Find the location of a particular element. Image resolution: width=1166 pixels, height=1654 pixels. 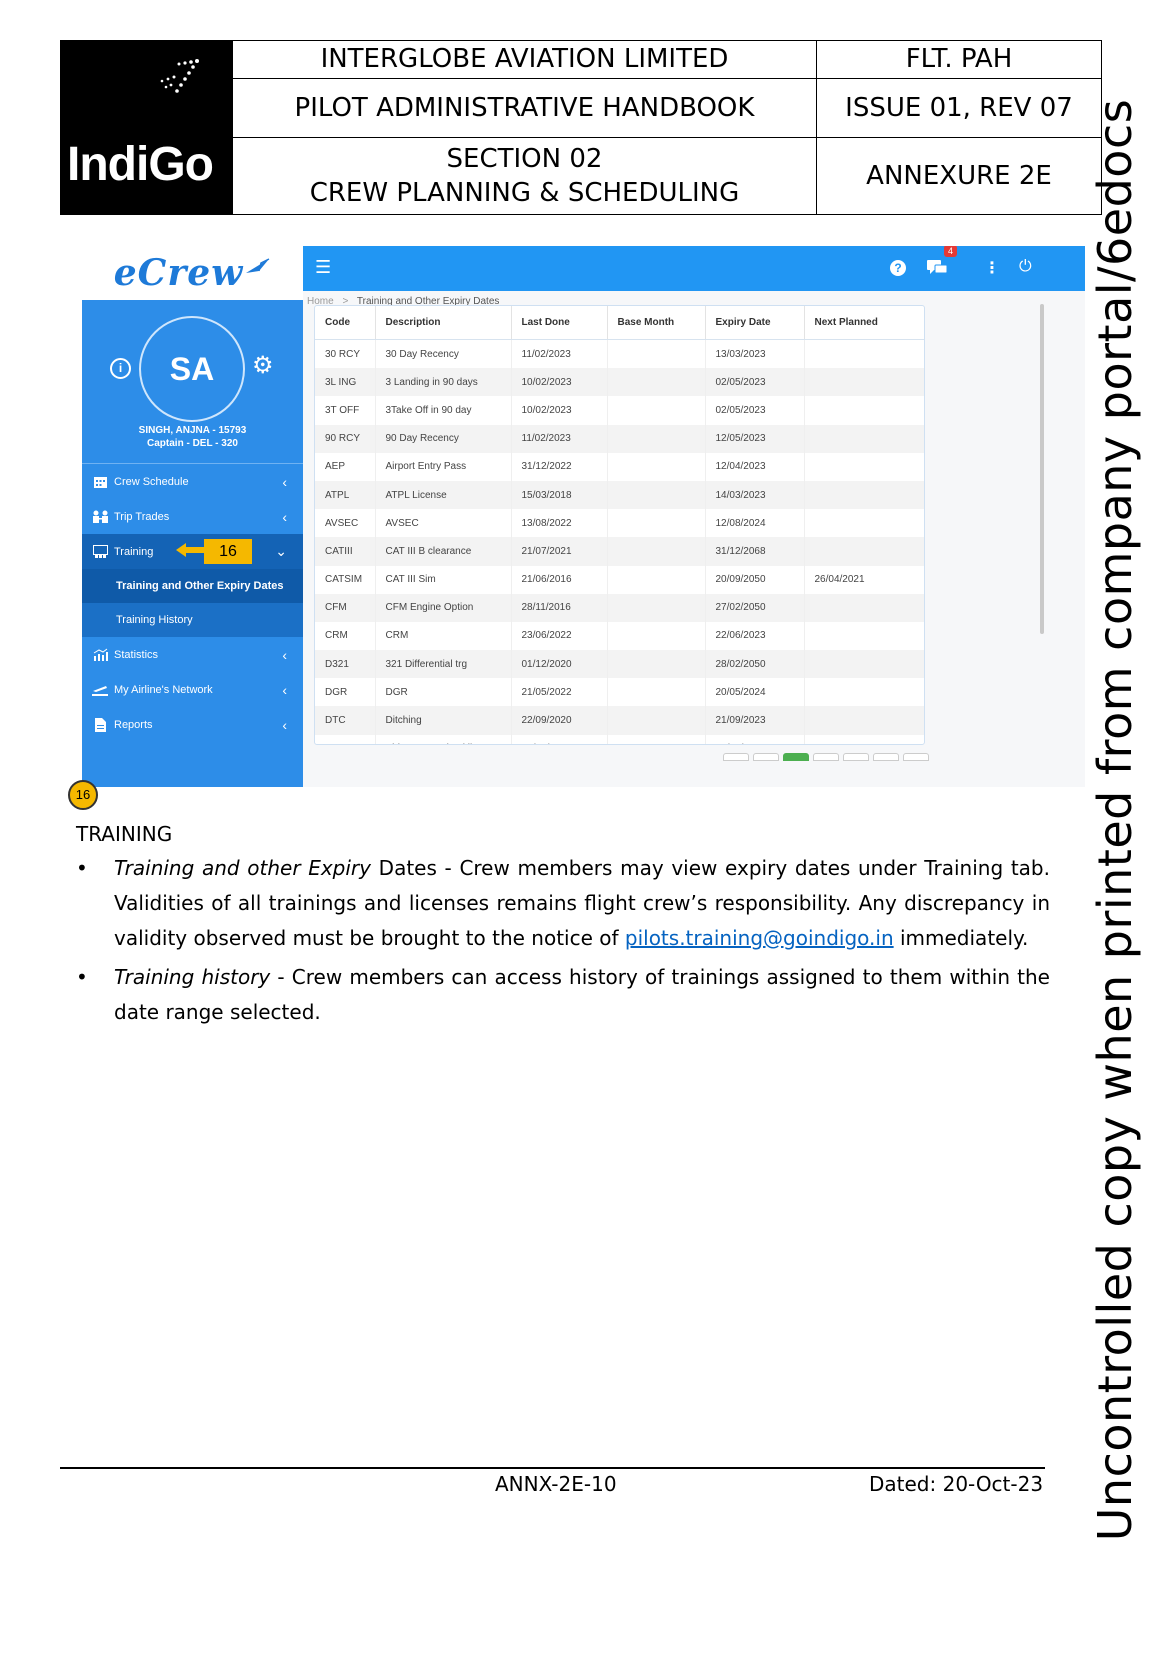

pagination is located at coordinates (828, 757).